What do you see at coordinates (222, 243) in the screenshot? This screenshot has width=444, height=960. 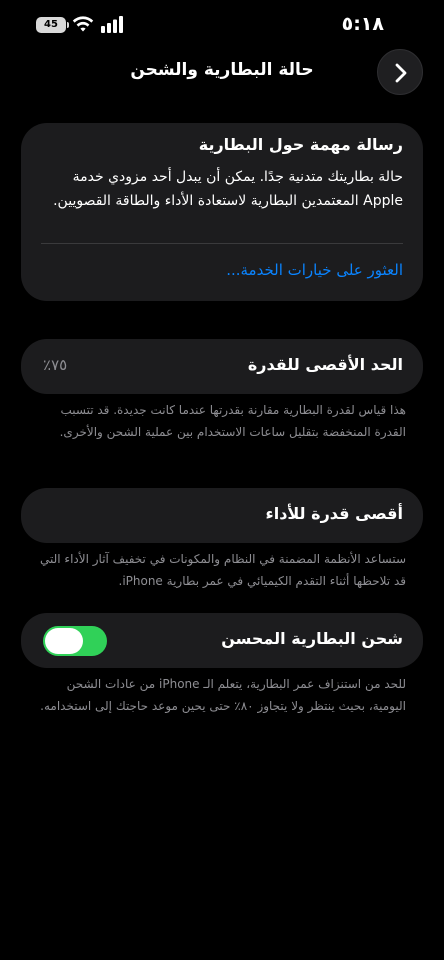 I see `divider` at bounding box center [222, 243].